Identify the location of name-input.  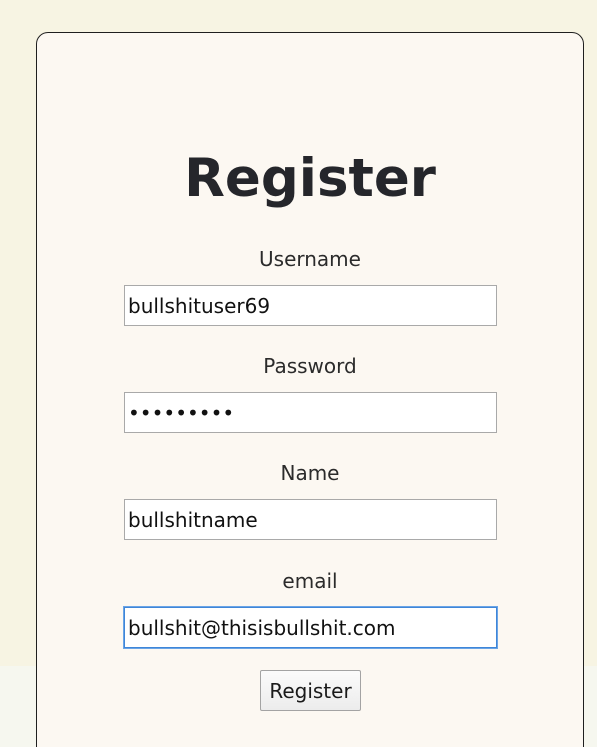
(310, 519).